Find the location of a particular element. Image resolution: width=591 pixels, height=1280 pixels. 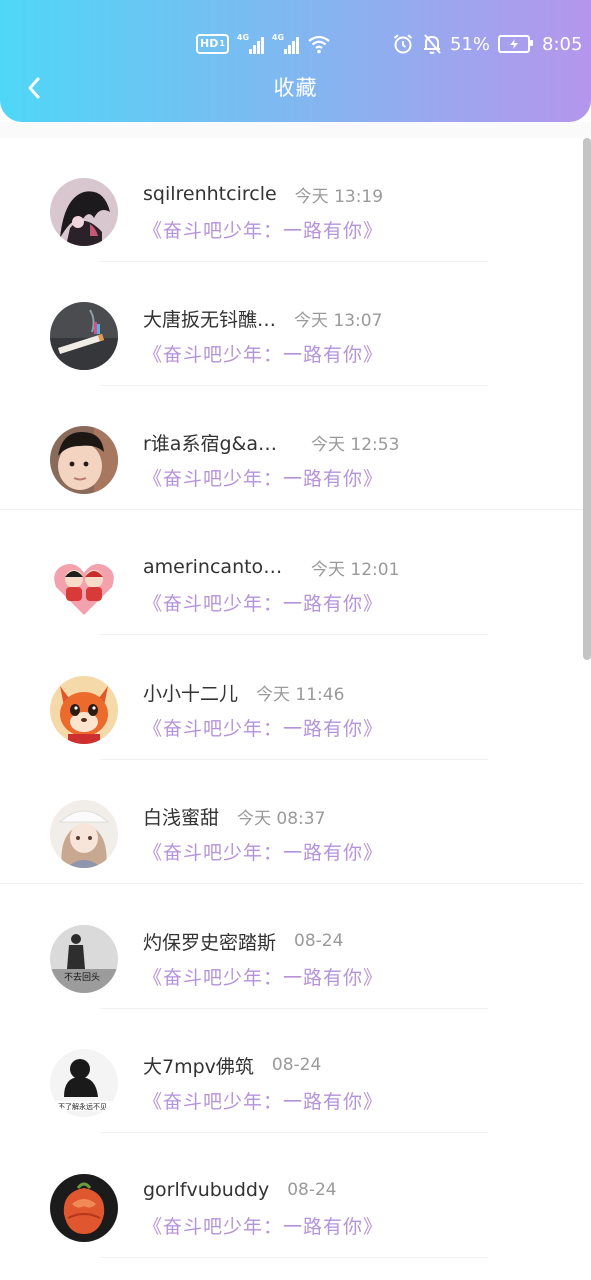

list-item: 大唐扳无钭醮… 今天 13:07 《奋斗吧少年：一路有你》 is located at coordinates (291, 324).